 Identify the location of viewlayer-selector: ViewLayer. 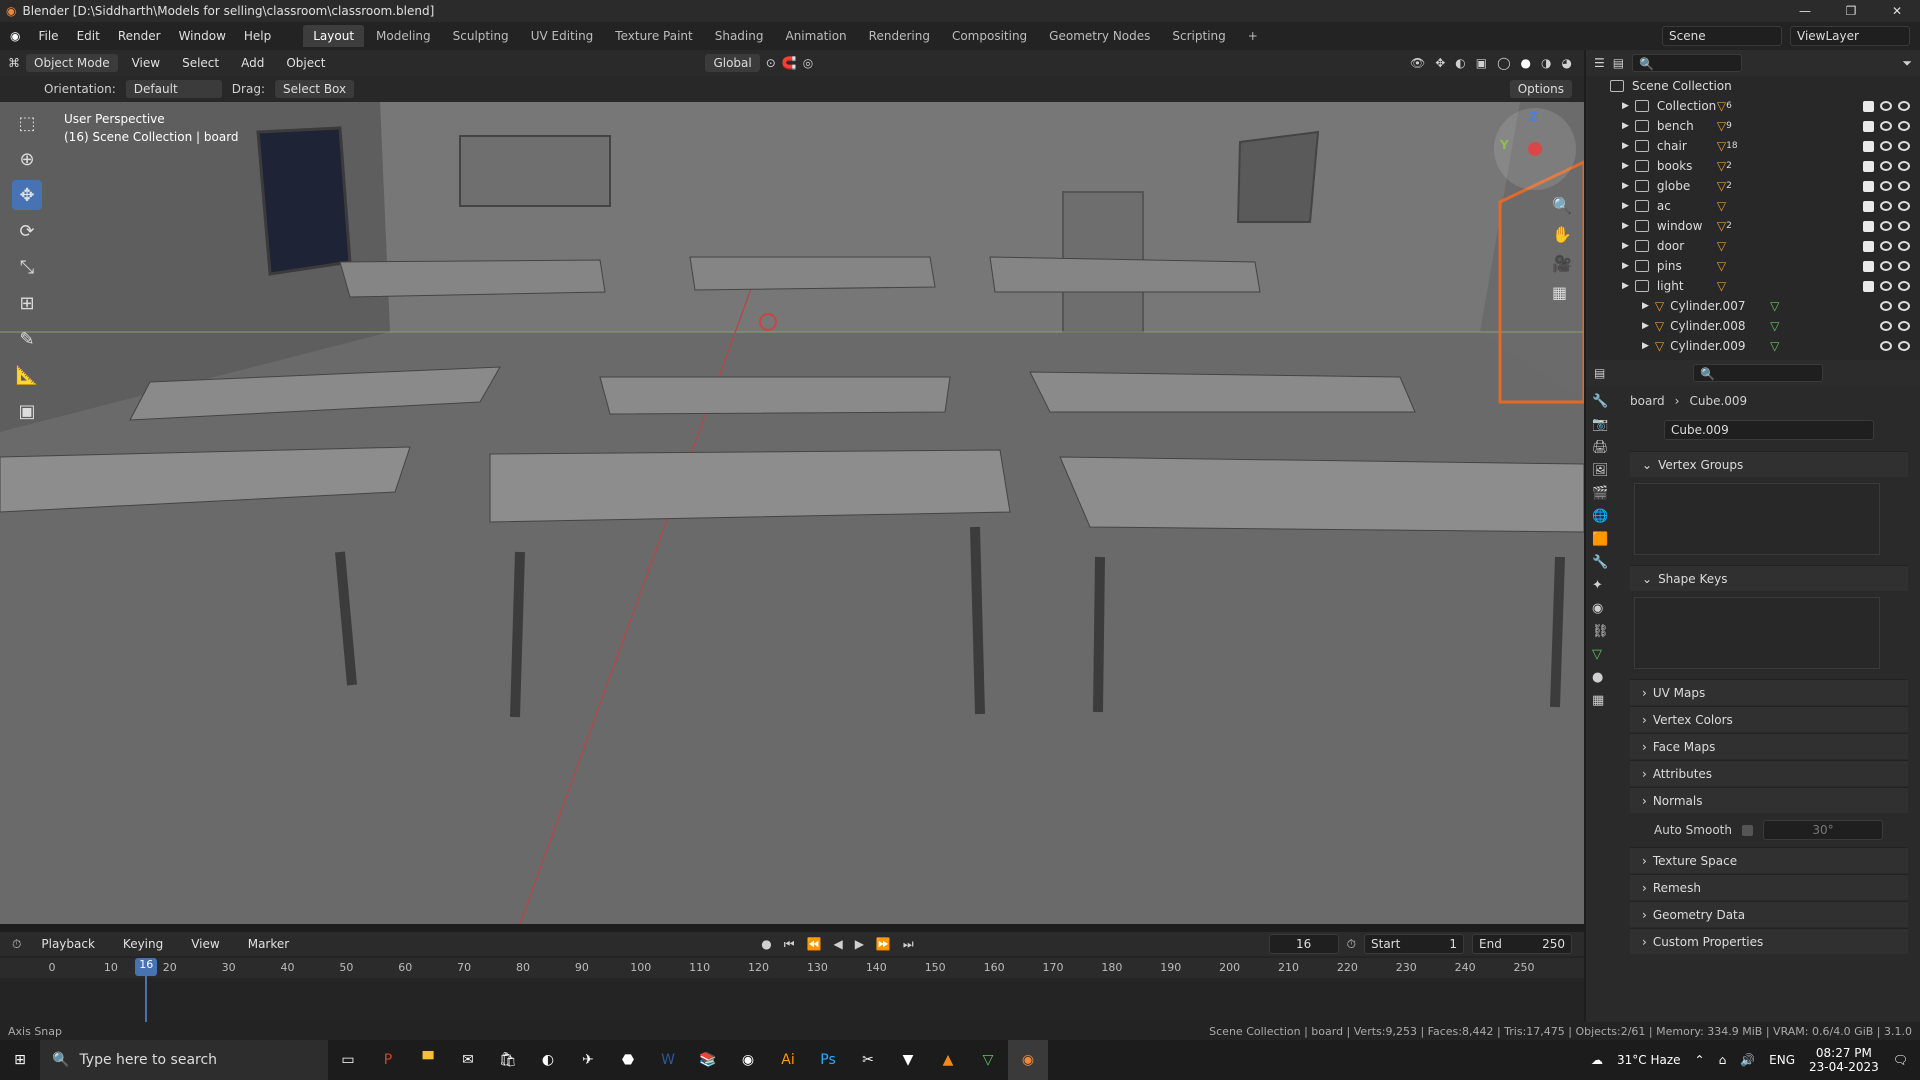
(1850, 36).